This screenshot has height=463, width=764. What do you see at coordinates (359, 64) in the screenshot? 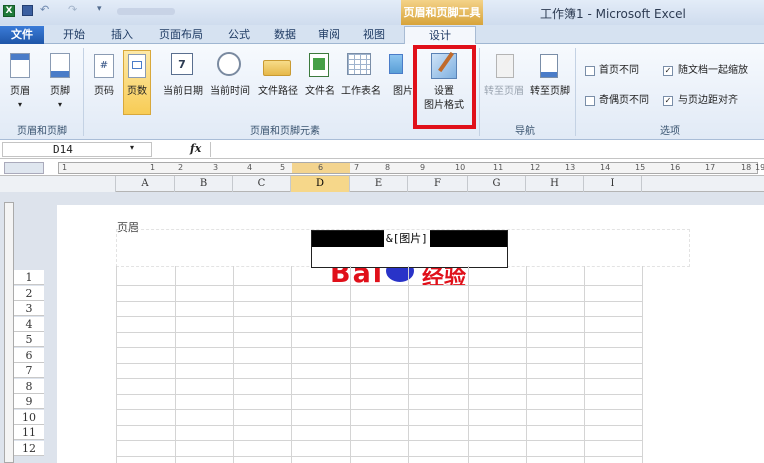
I see `sheet-name-icon` at bounding box center [359, 64].